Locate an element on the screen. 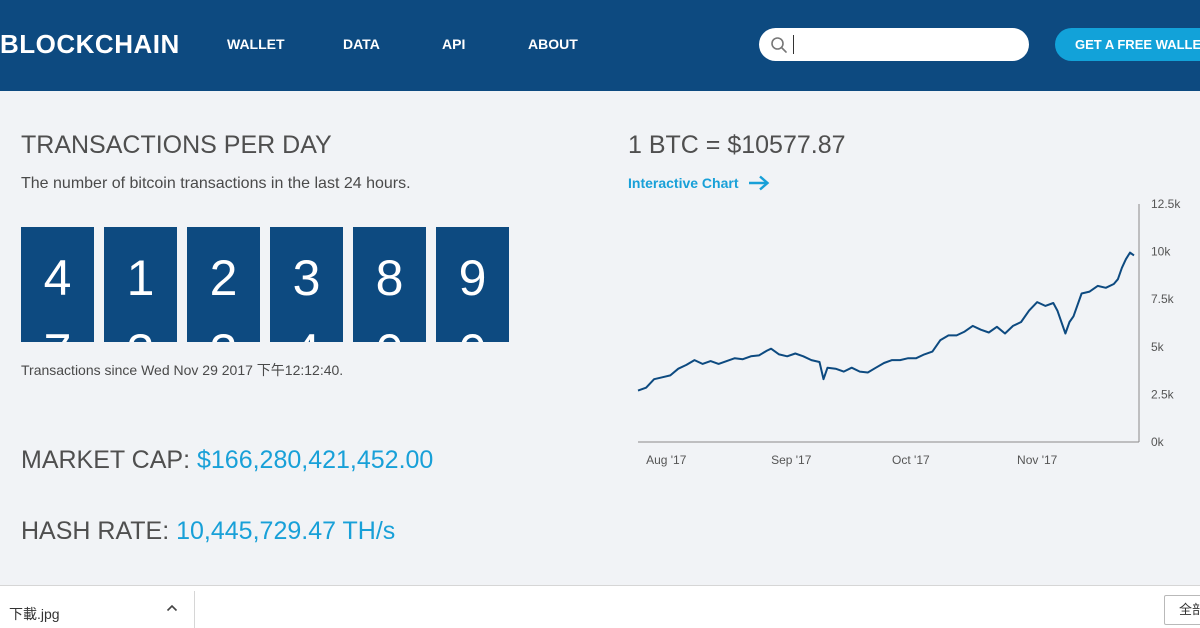 This screenshot has width=1200, height=628. download-filename: 下載.jpg is located at coordinates (34, 614).